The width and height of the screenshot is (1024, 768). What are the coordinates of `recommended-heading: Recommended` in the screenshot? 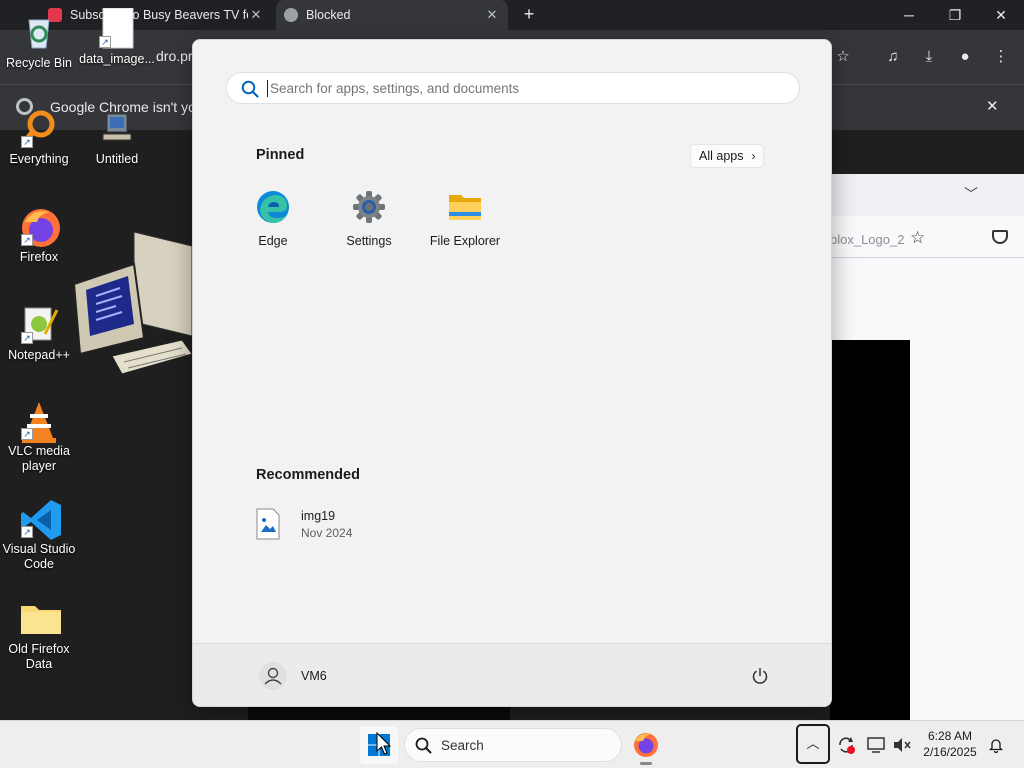 It's located at (308, 475).